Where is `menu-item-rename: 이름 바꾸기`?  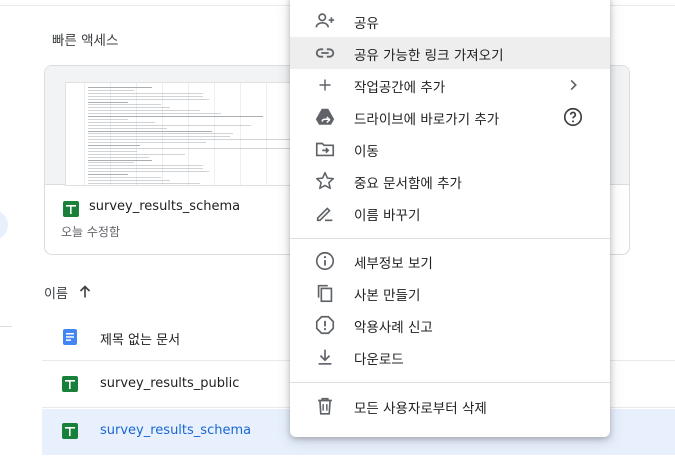
menu-item-rename: 이름 바꾸기 is located at coordinates (450, 213).